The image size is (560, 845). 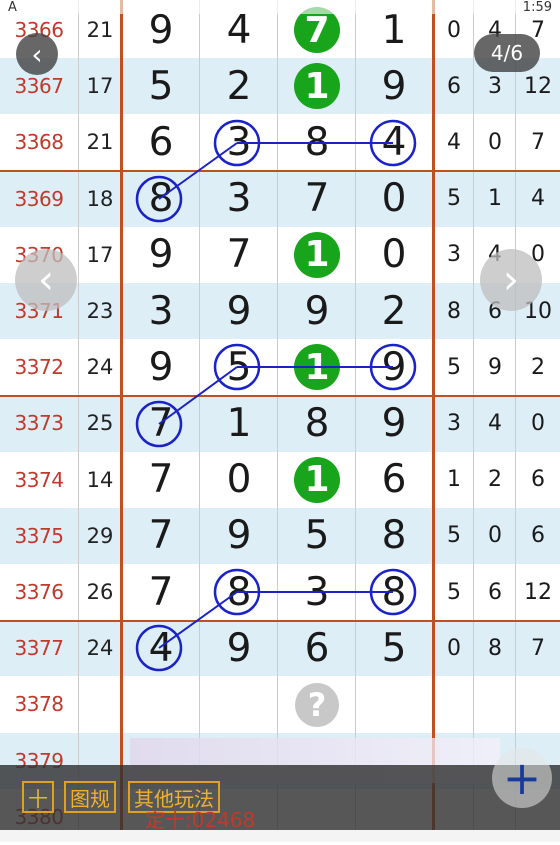 What do you see at coordinates (100, 592) in the screenshot?
I see `sum-value: 26` at bounding box center [100, 592].